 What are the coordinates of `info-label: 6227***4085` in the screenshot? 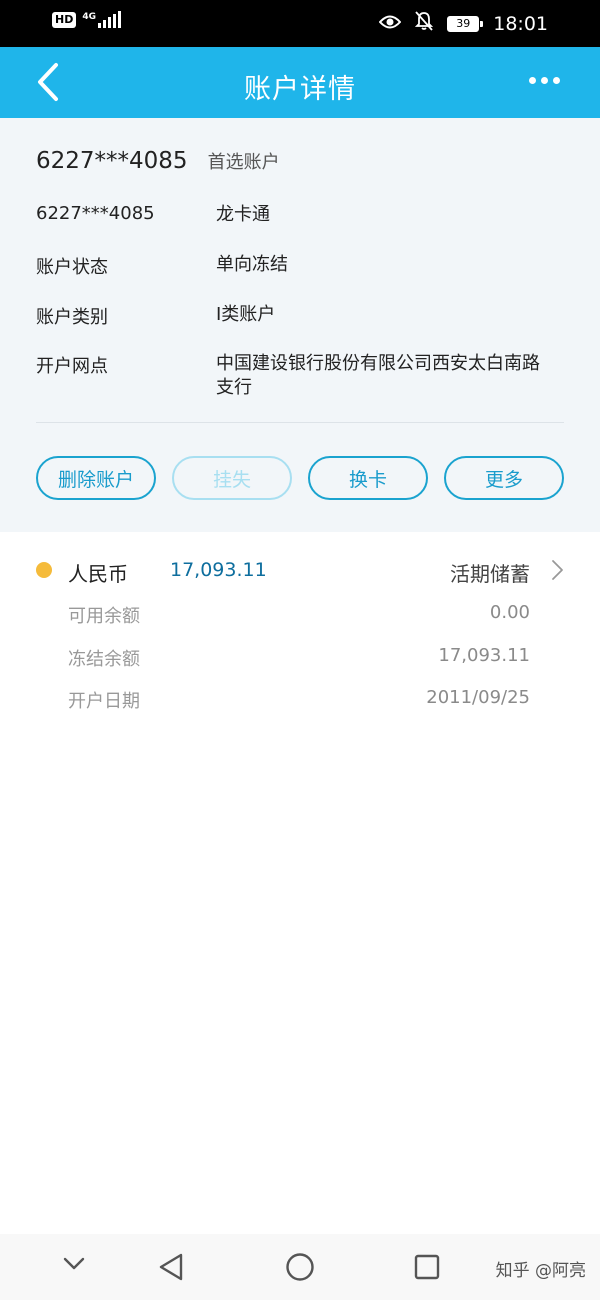 It's located at (95, 213).